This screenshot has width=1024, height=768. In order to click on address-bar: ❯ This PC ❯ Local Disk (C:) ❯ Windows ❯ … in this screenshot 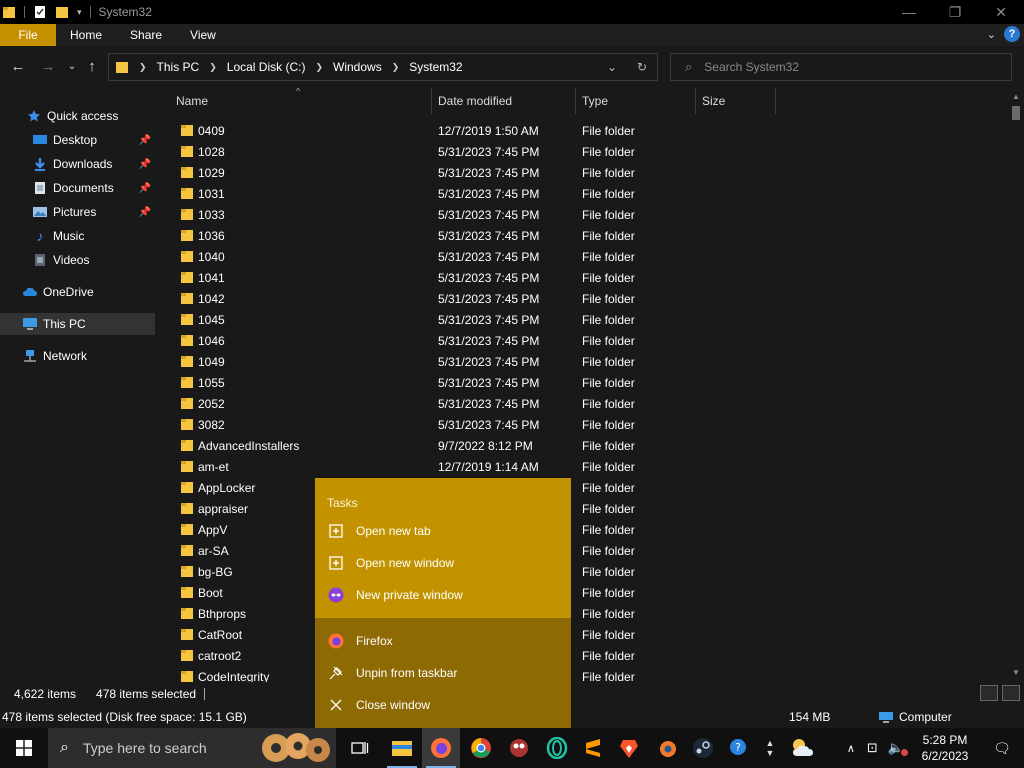, I will do `click(383, 67)`.